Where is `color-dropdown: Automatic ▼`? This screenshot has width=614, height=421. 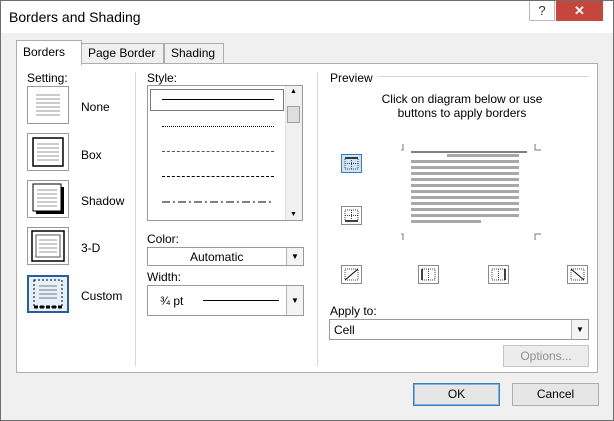 color-dropdown: Automatic ▼ is located at coordinates (225, 256).